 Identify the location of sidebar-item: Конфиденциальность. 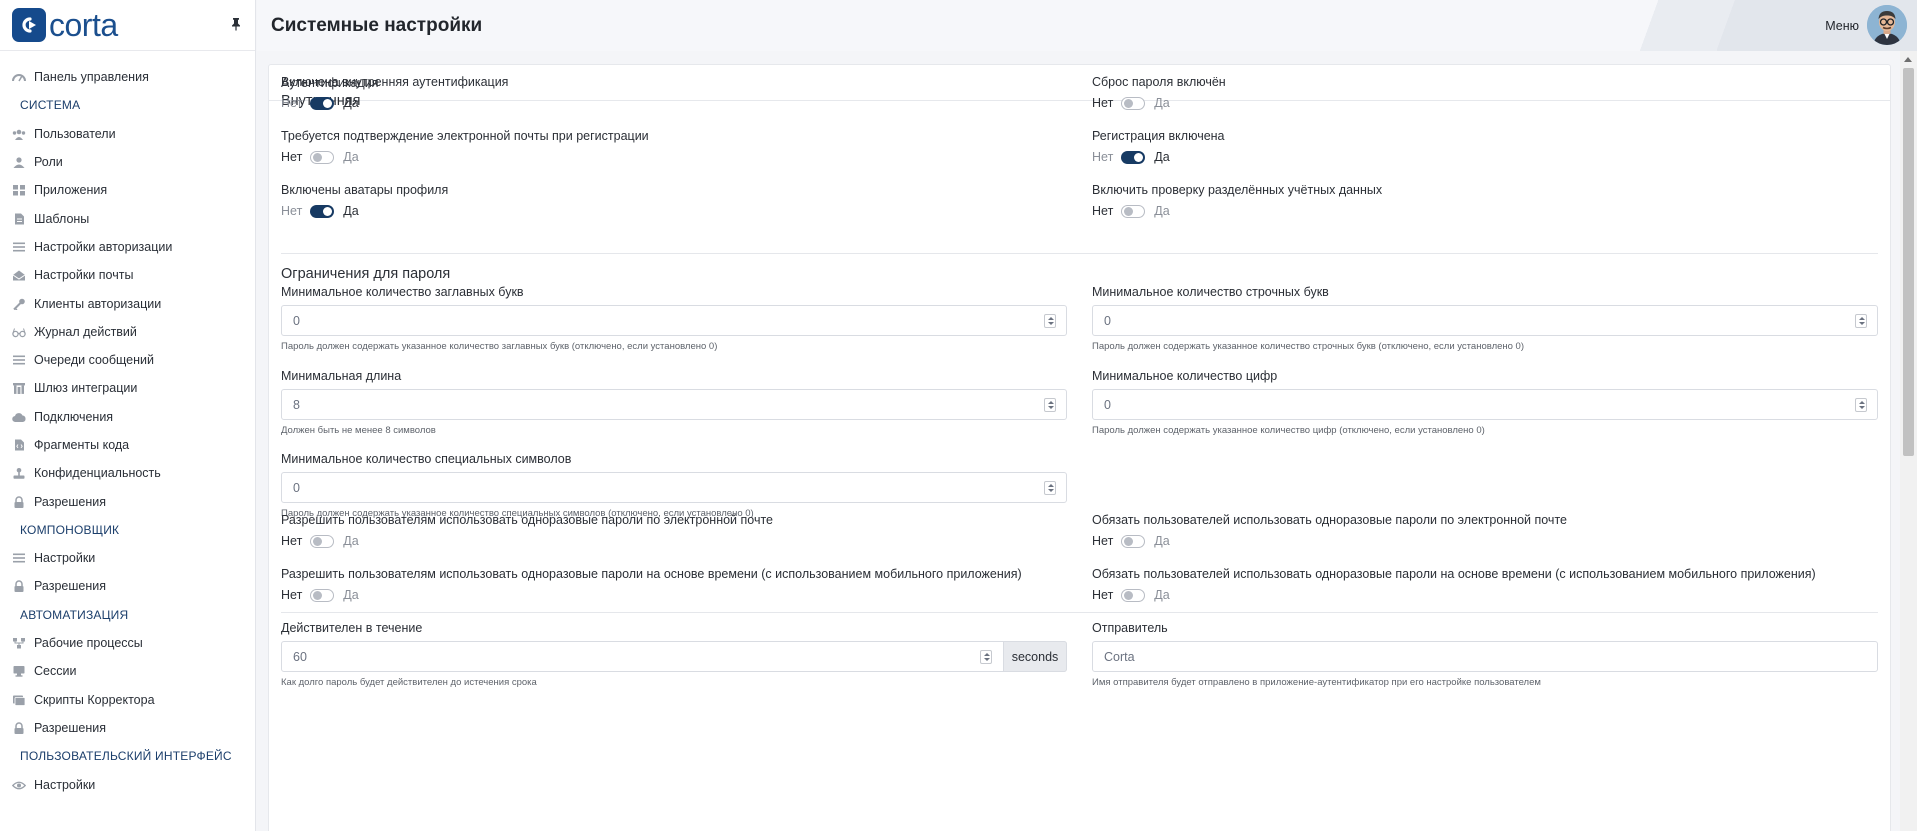
(127, 473).